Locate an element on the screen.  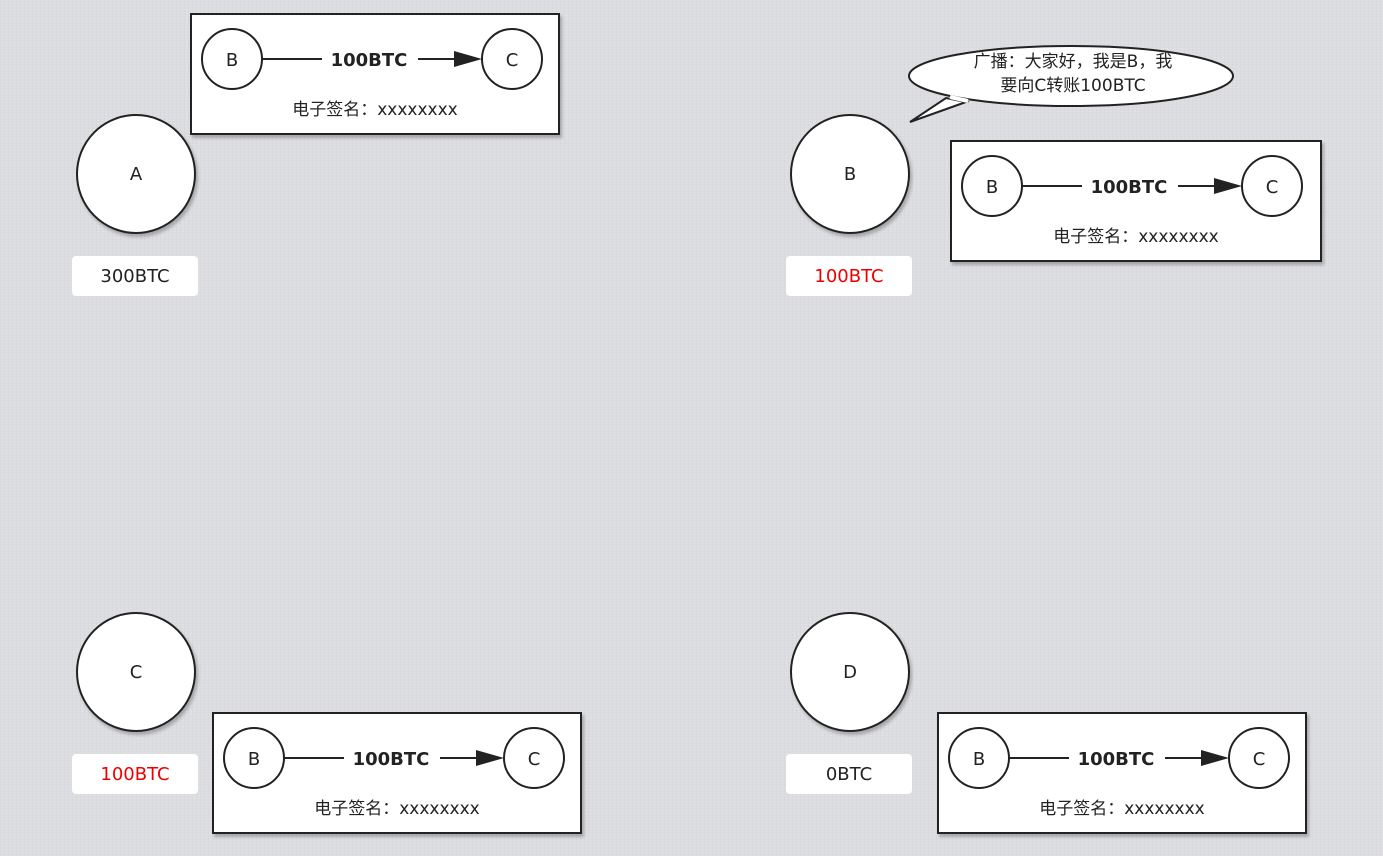
transaction-card-a: B 100BTC C 电子签名：xxxxxxxx is located at coordinates (375, 74).